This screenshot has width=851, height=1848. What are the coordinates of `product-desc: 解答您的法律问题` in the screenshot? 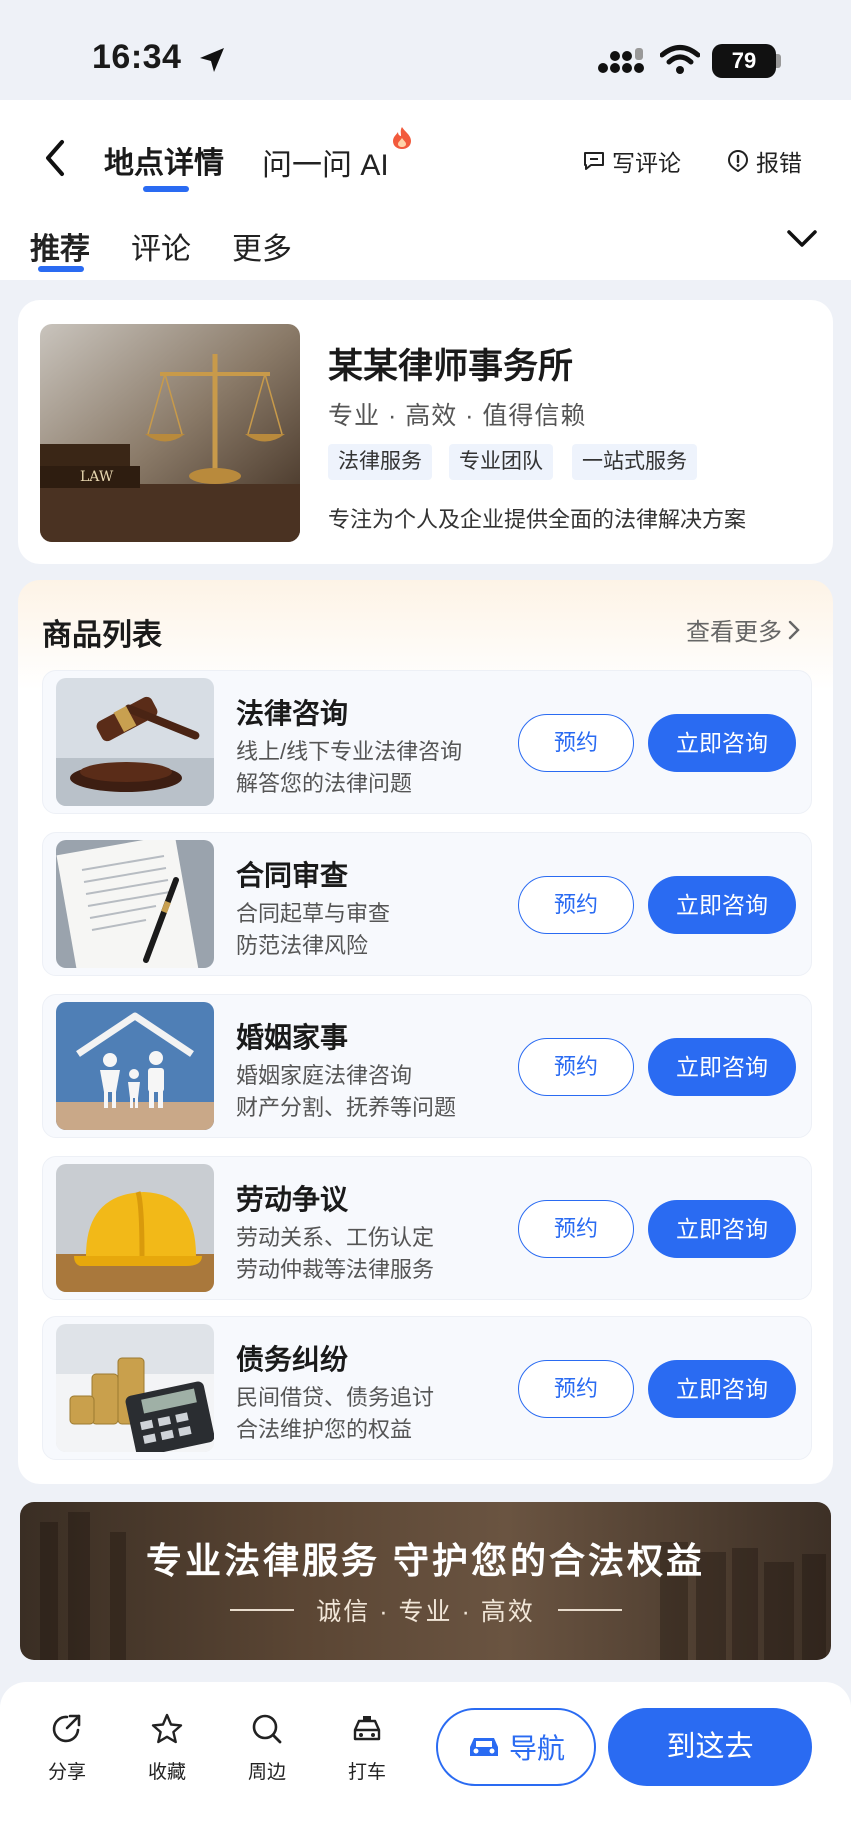 It's located at (324, 783).